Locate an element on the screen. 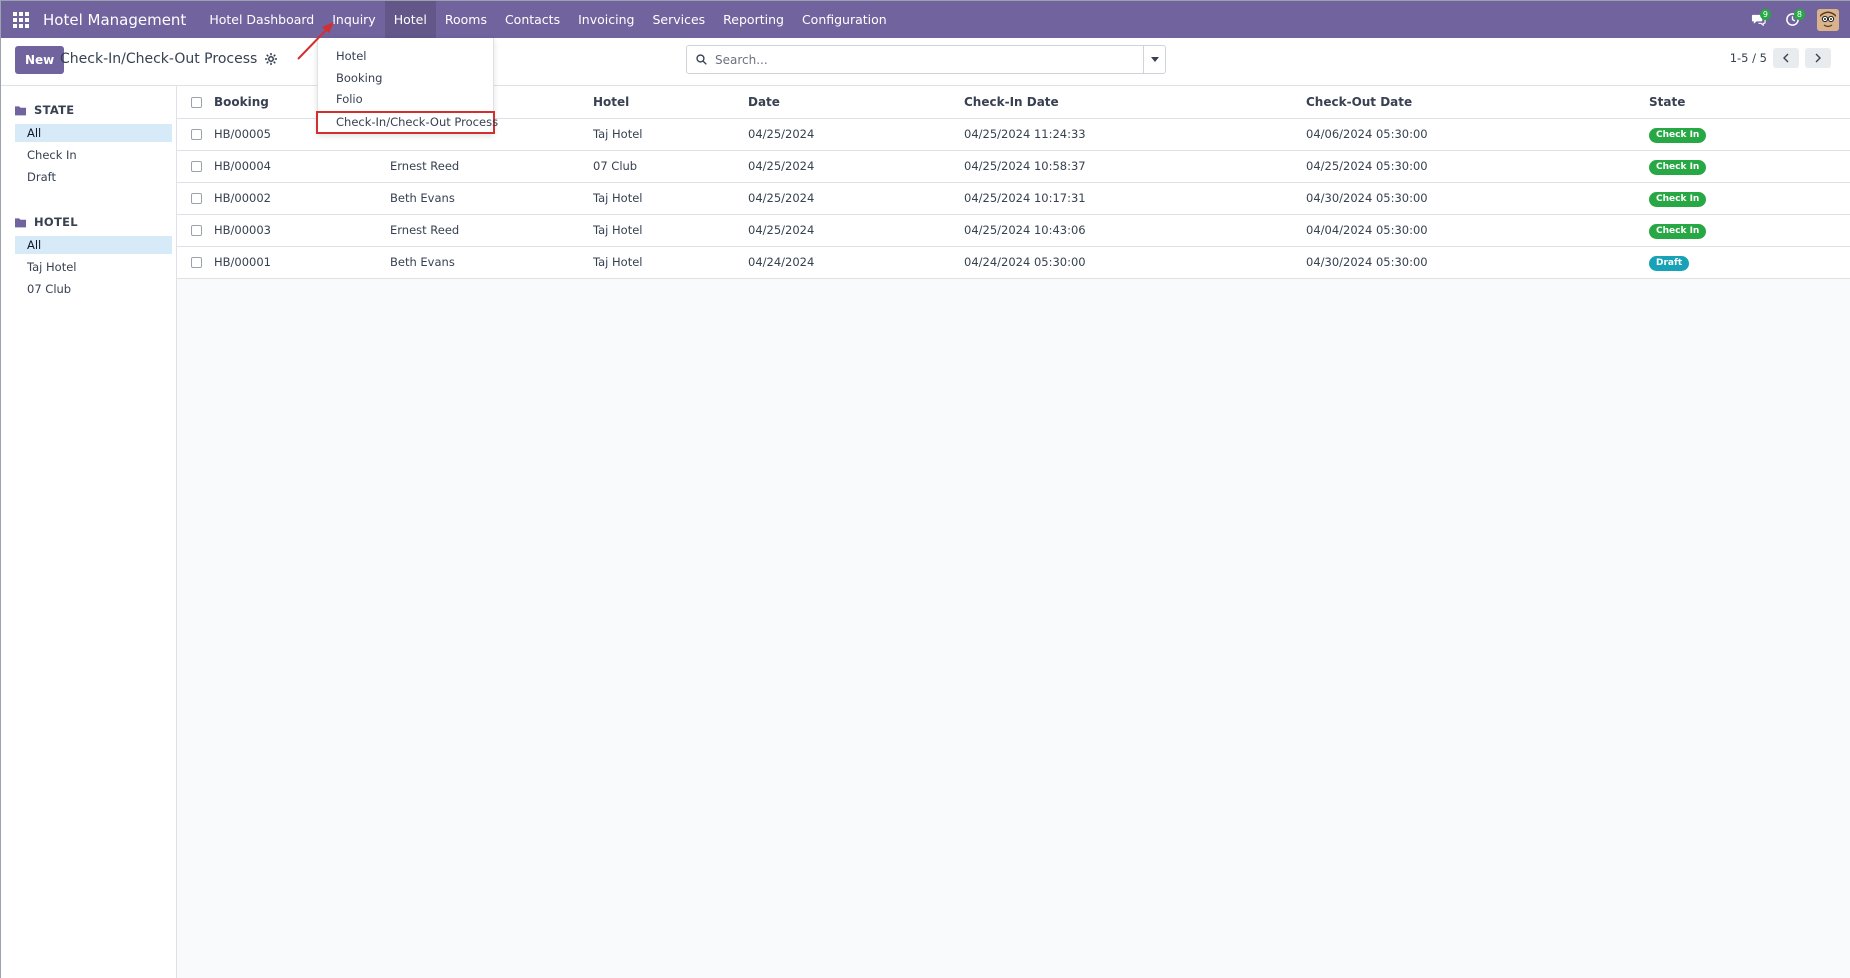 The width and height of the screenshot is (1850, 978). status-badge: Draft is located at coordinates (1669, 263).